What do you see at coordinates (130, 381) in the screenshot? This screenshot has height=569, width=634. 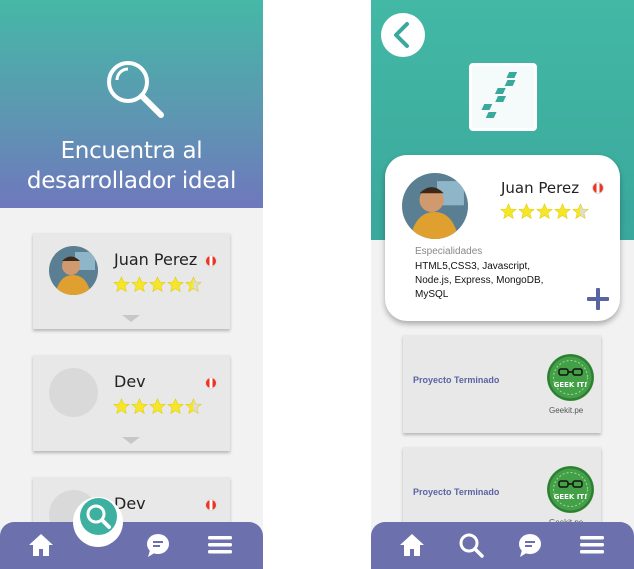 I see `developer-name: Dev` at bounding box center [130, 381].